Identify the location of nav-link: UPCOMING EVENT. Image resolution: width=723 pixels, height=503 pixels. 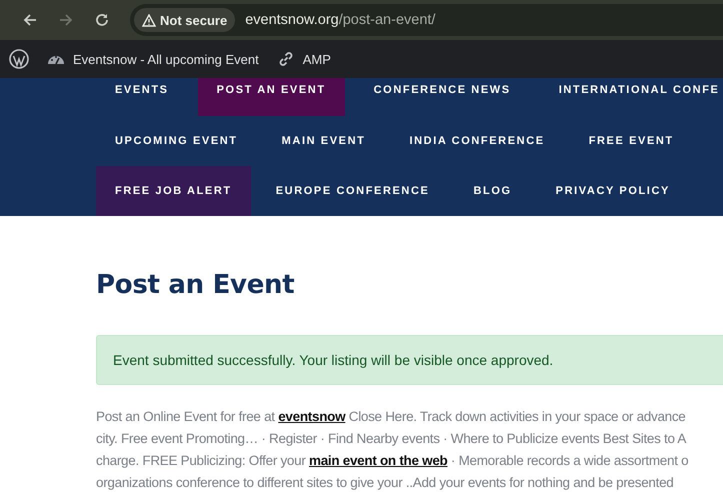
(176, 141).